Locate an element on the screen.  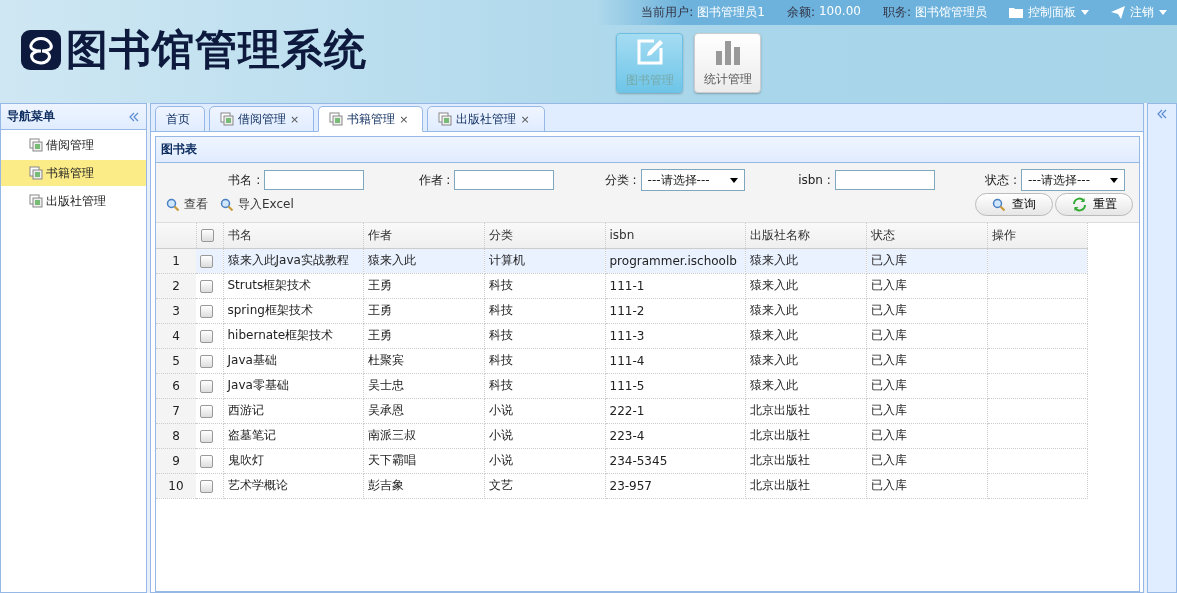
refresh-icon is located at coordinates (1079, 204).